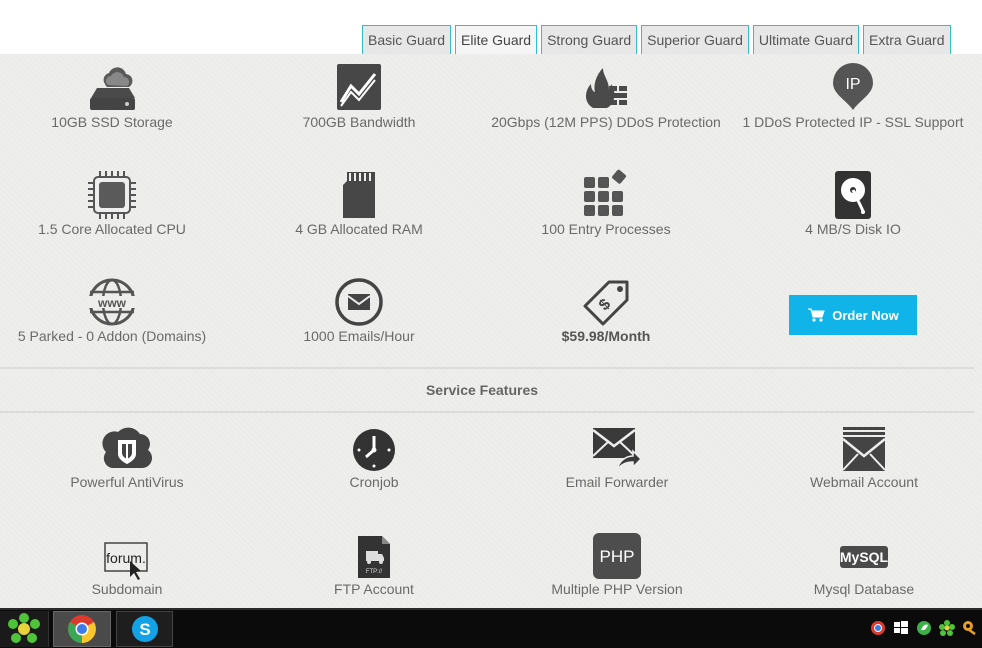 This screenshot has height=648, width=982. Describe the element at coordinates (695, 40) in the screenshot. I see `tab-superior-guard: Superior Guard` at that location.